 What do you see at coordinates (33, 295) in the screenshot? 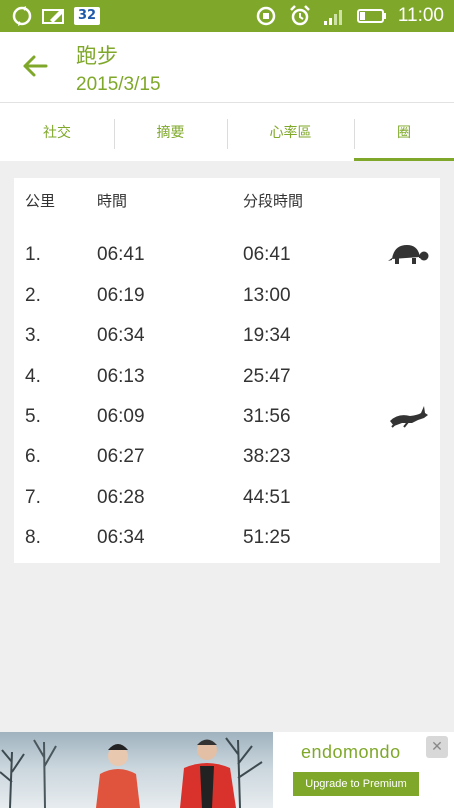
I see `lap-km: 2.` at bounding box center [33, 295].